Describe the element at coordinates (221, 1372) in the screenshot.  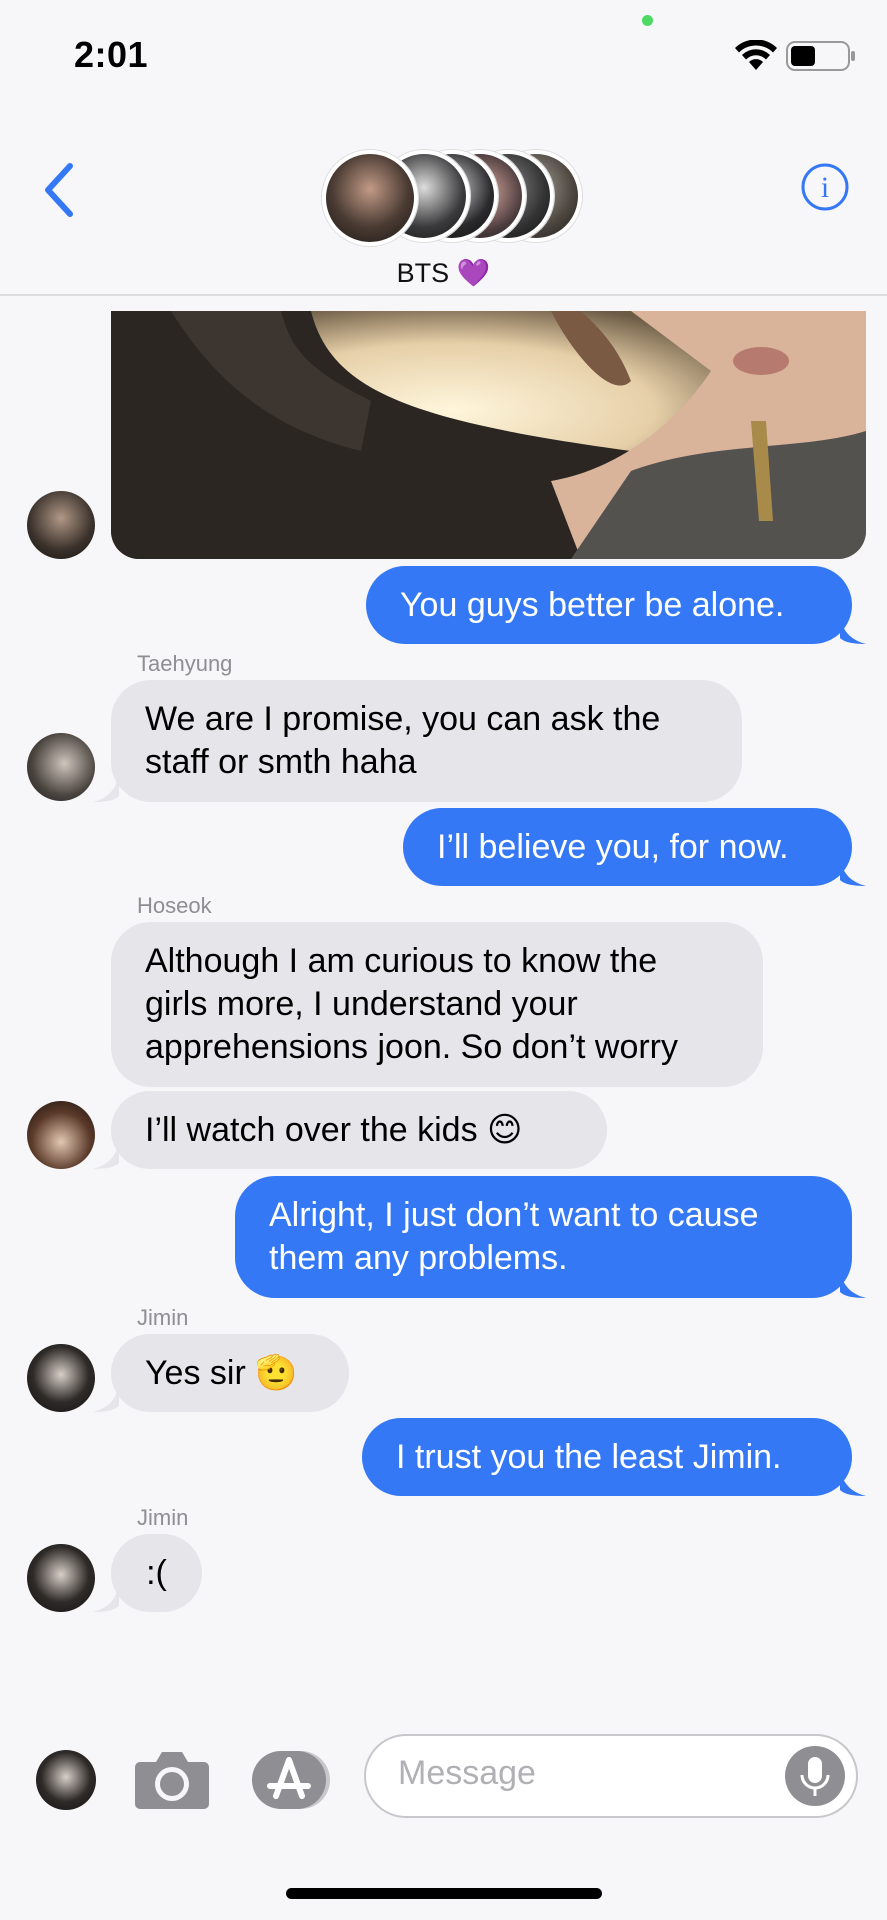
I see `message-text: Yes sir 🫡` at that location.